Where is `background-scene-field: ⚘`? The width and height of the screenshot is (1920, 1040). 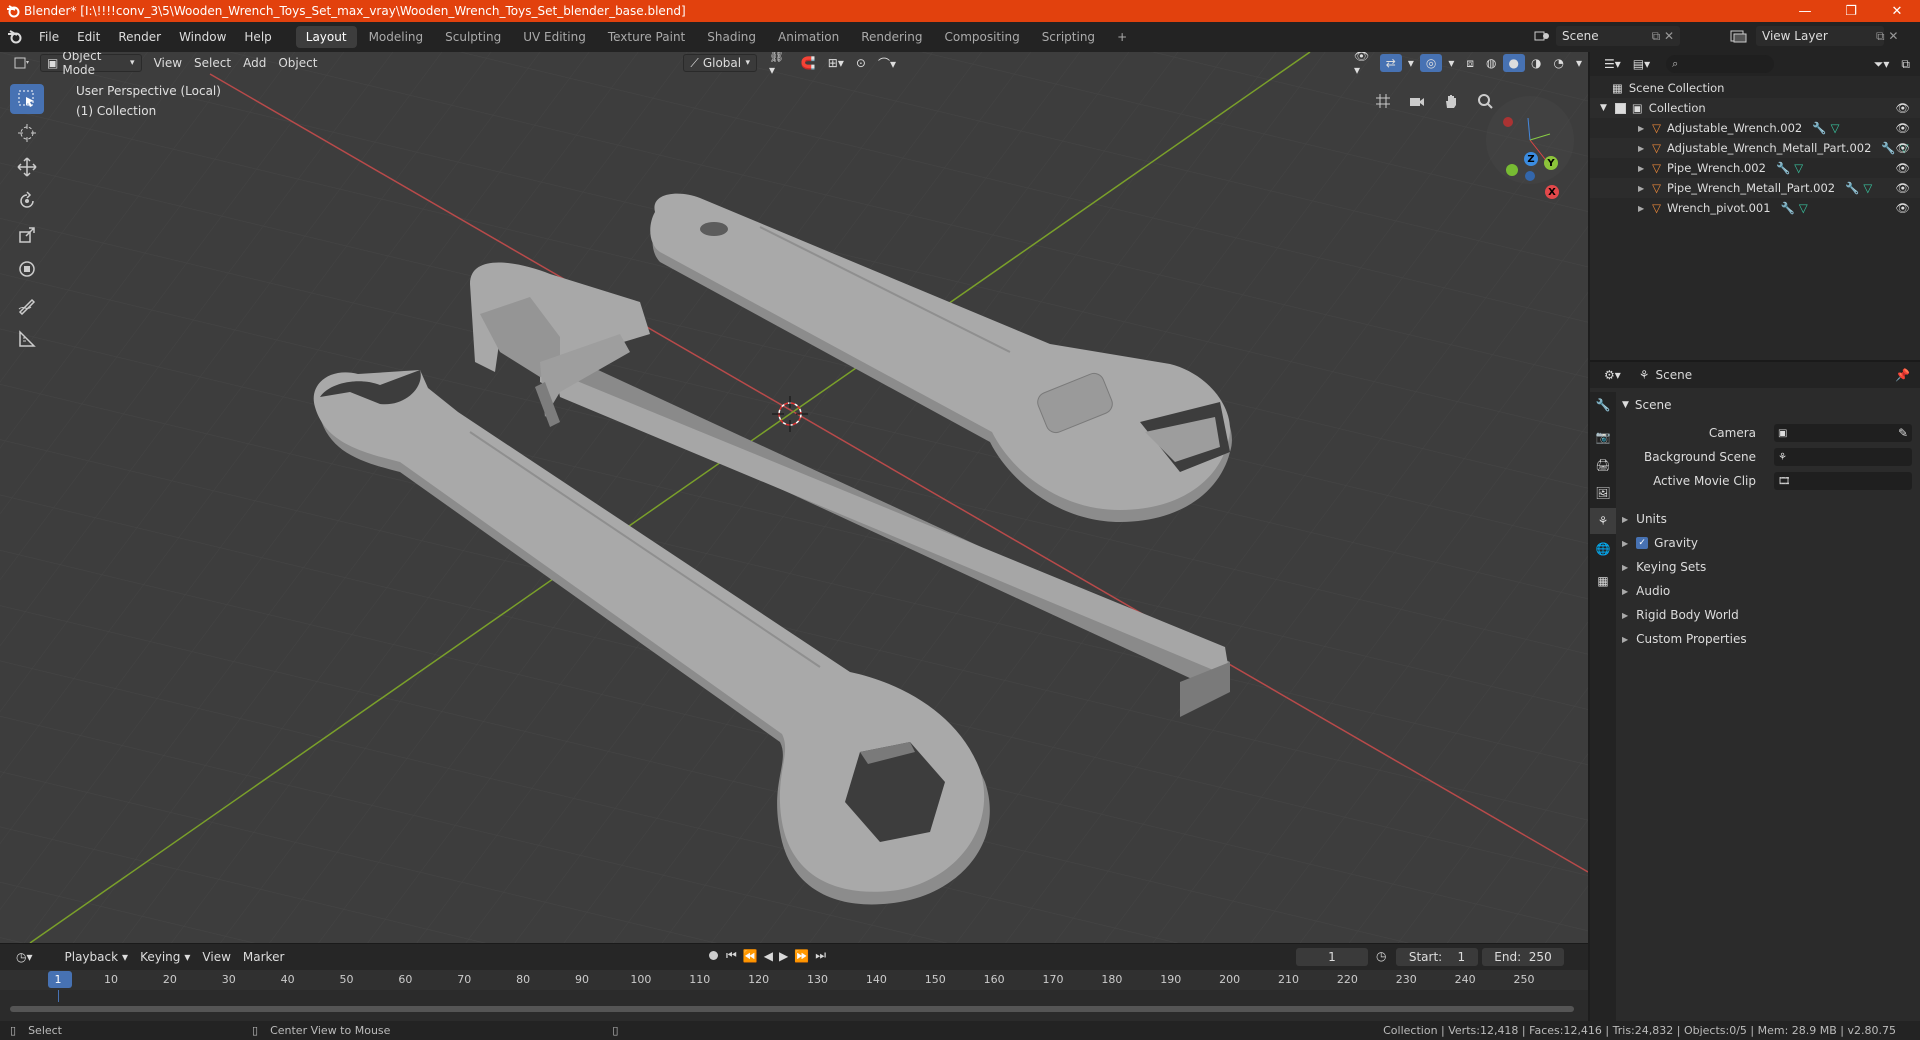 background-scene-field: ⚘ is located at coordinates (1843, 457).